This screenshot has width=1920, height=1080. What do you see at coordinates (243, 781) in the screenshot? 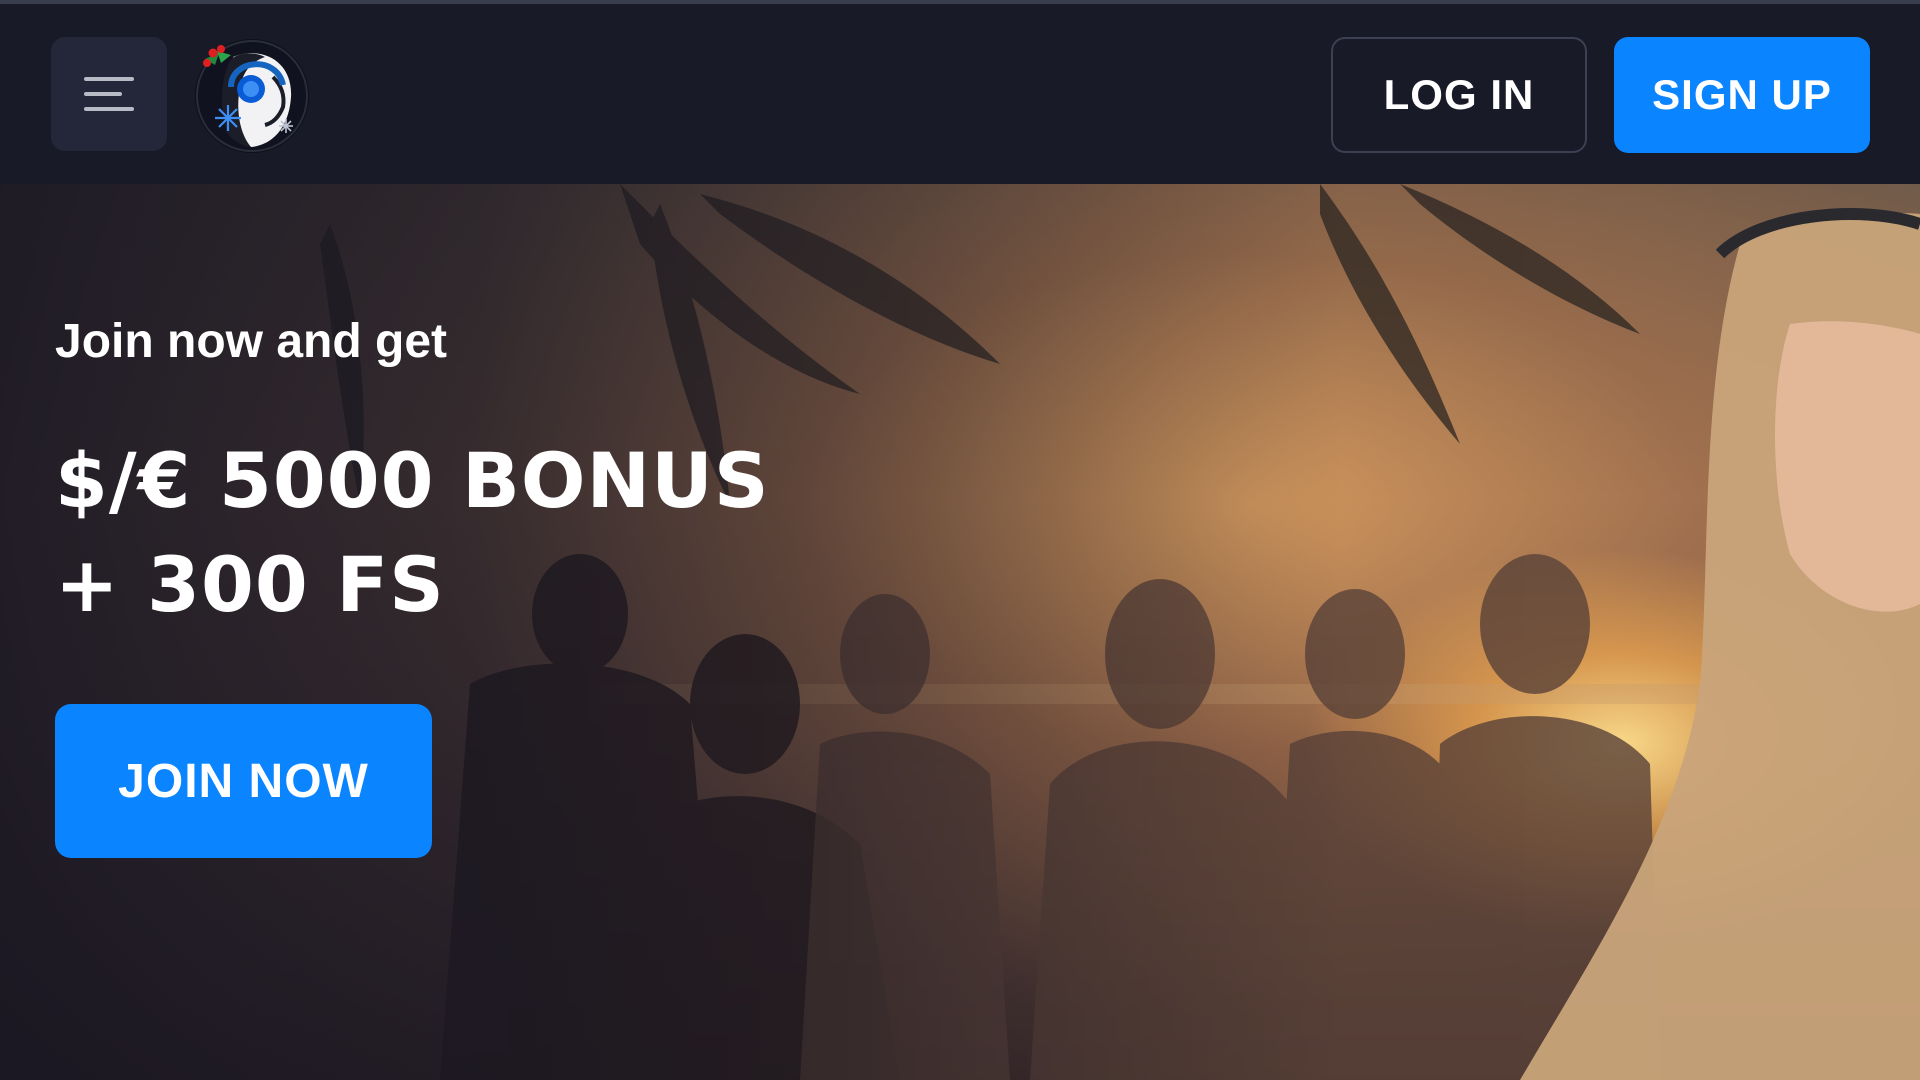
I see `join-now-button: JOIN NOW` at bounding box center [243, 781].